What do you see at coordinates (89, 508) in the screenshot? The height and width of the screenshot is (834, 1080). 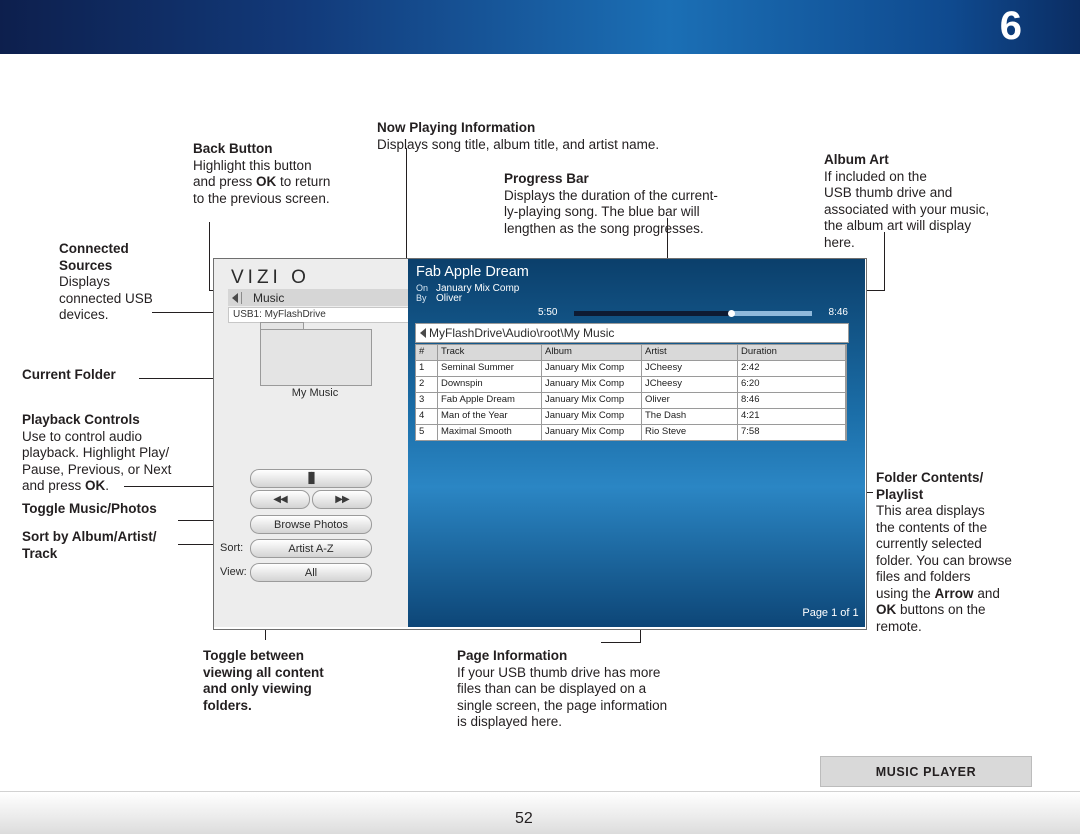 I see `annotation-toggle-music-photos-title: Toggle Music/Photos` at bounding box center [89, 508].